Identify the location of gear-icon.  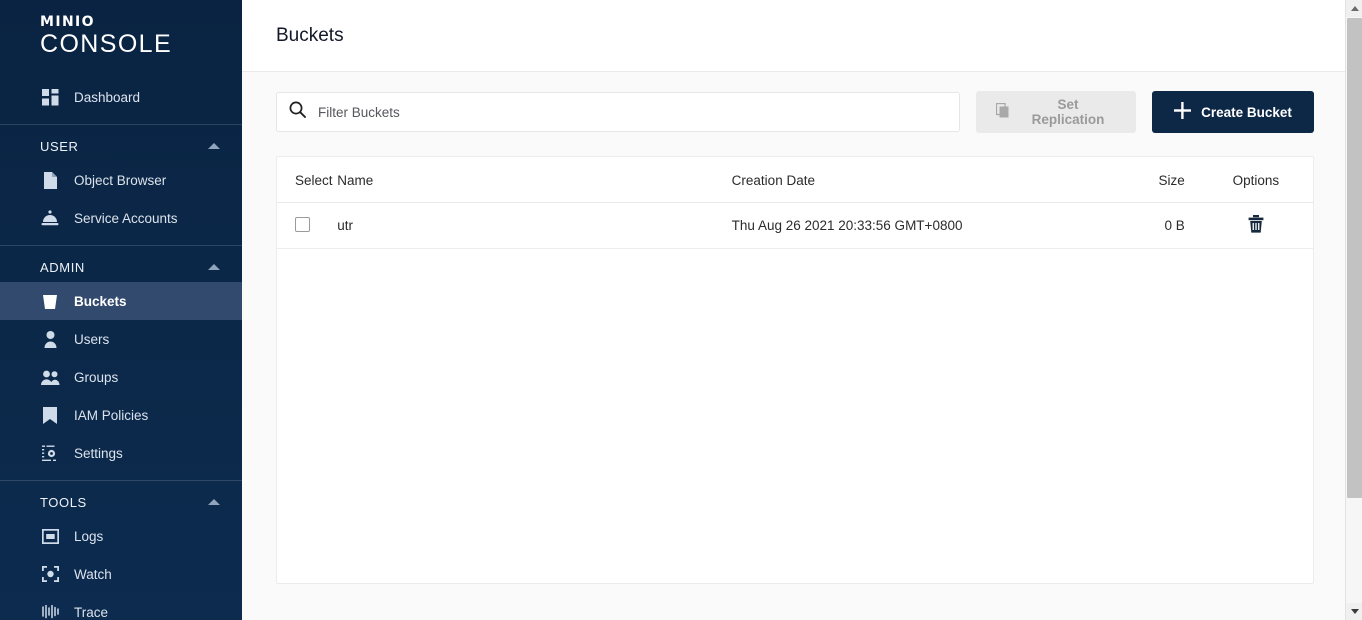
(50, 453).